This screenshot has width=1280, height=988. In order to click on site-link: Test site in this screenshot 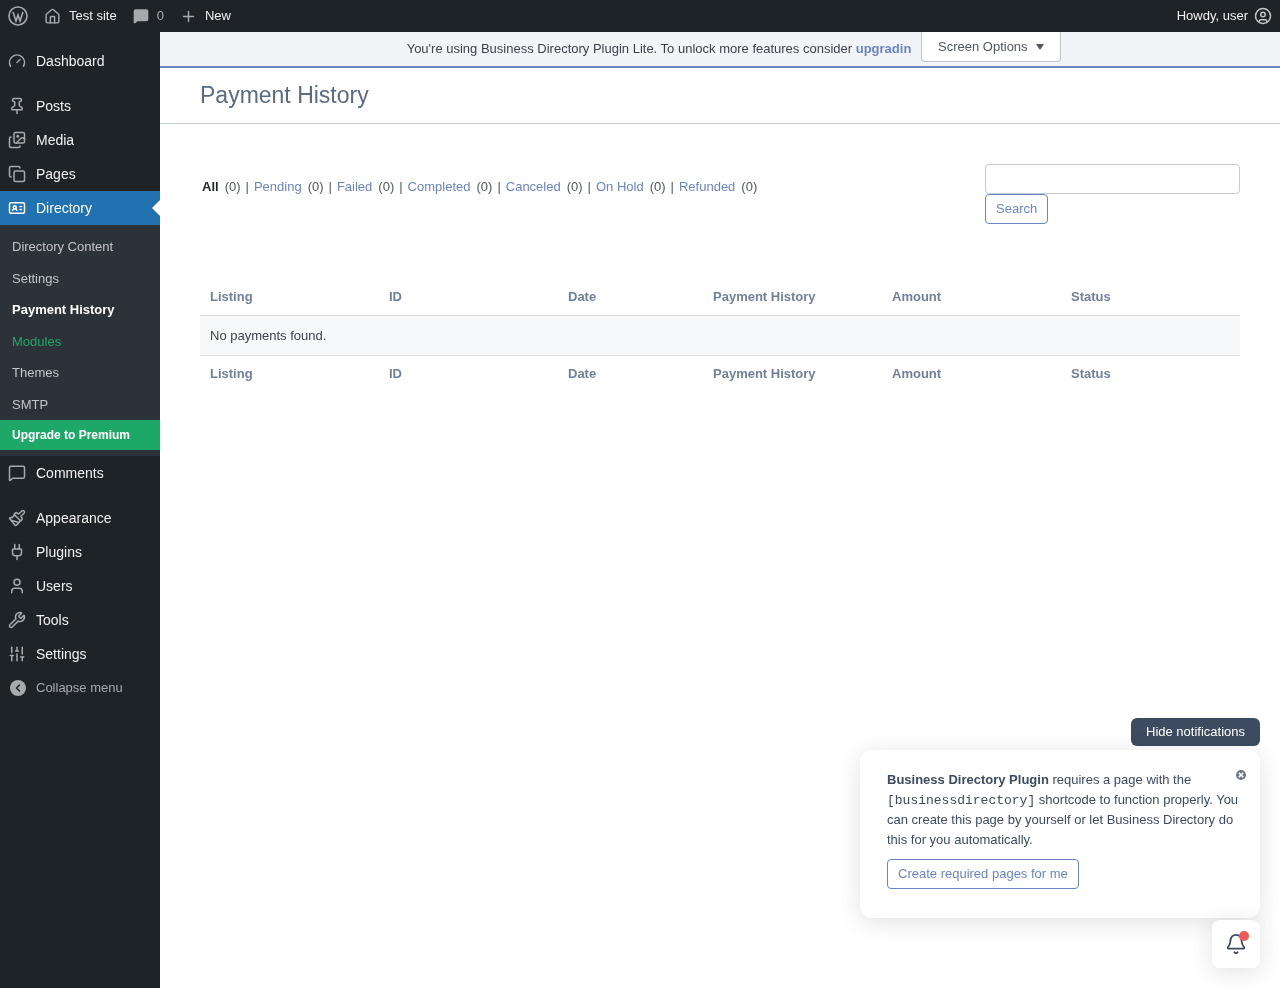, I will do `click(93, 16)`.